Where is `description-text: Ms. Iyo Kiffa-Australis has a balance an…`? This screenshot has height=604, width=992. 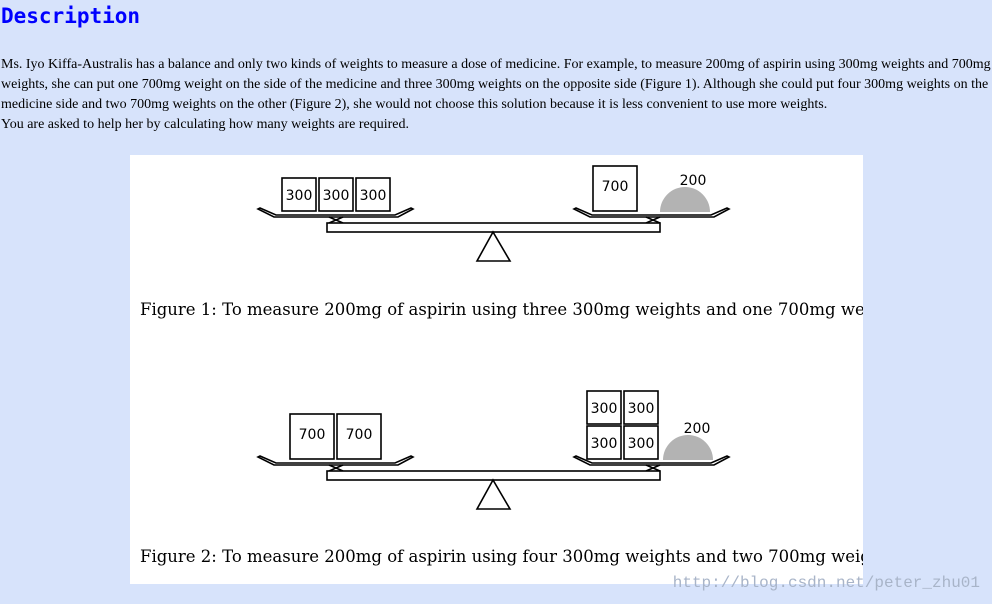 description-text: Ms. Iyo Kiffa-Australis has a balance an… is located at coordinates (496, 95).